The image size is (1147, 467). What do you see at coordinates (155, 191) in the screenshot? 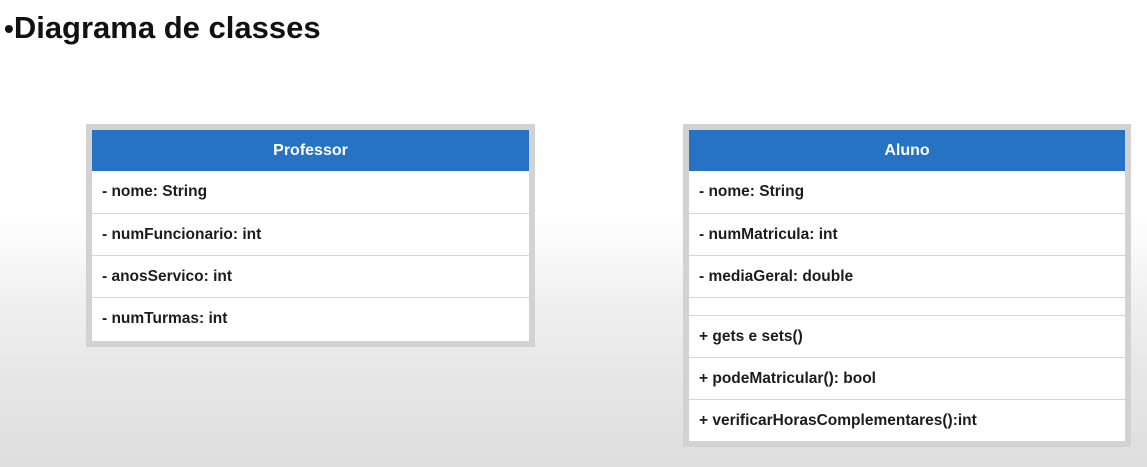
I see `class-professor-attribute: - nome: String` at bounding box center [155, 191].